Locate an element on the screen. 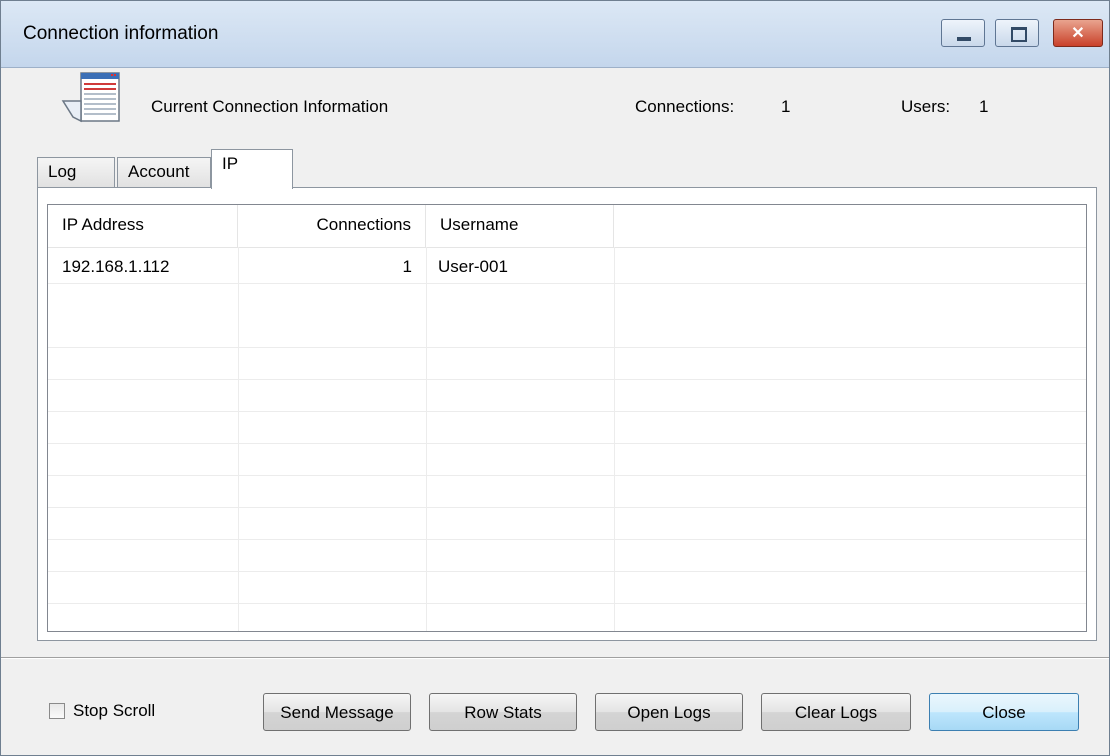  minimize-icon is located at coordinates (964, 39).